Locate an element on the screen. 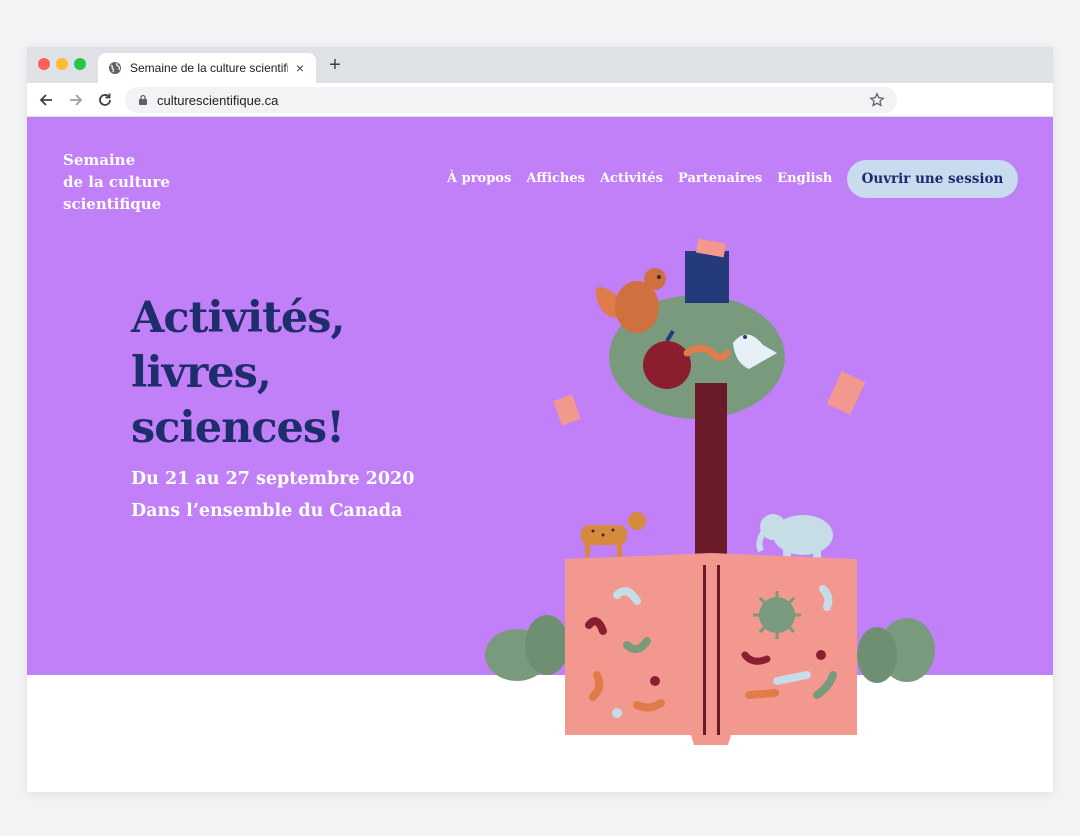 This screenshot has width=1080, height=836. close-window-button is located at coordinates (44, 64).